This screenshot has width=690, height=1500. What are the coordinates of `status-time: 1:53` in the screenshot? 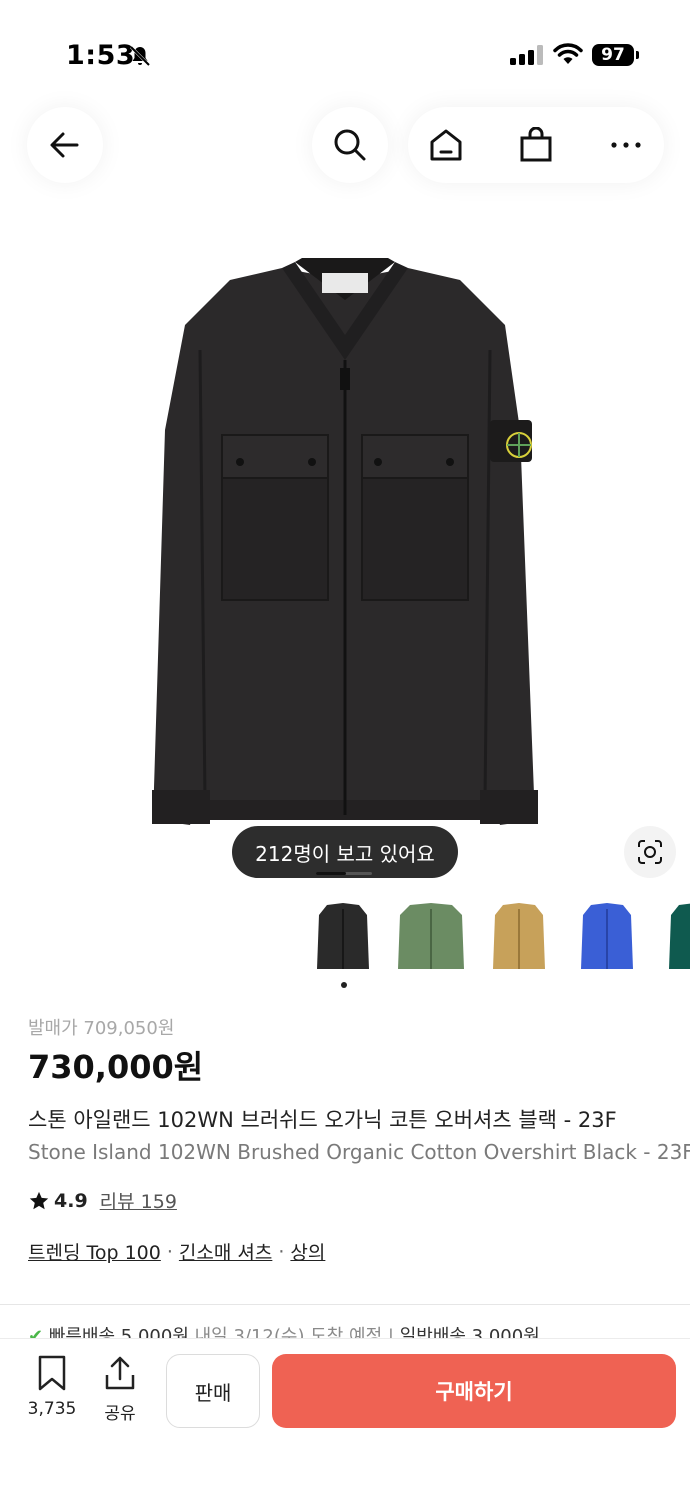 It's located at (101, 55).